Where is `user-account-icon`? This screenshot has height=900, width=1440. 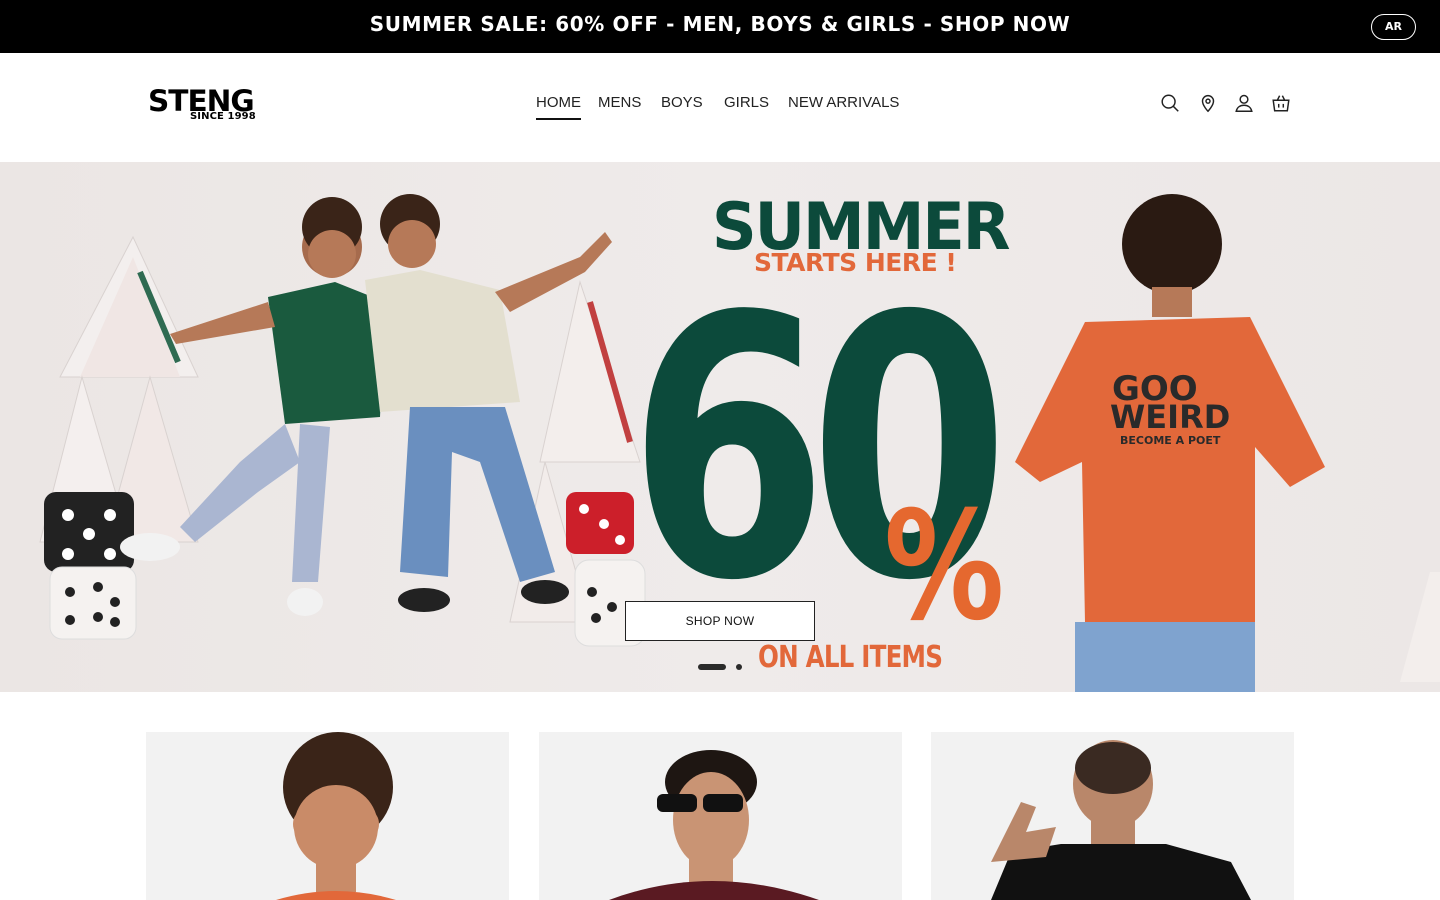
user-account-icon is located at coordinates (1244, 103).